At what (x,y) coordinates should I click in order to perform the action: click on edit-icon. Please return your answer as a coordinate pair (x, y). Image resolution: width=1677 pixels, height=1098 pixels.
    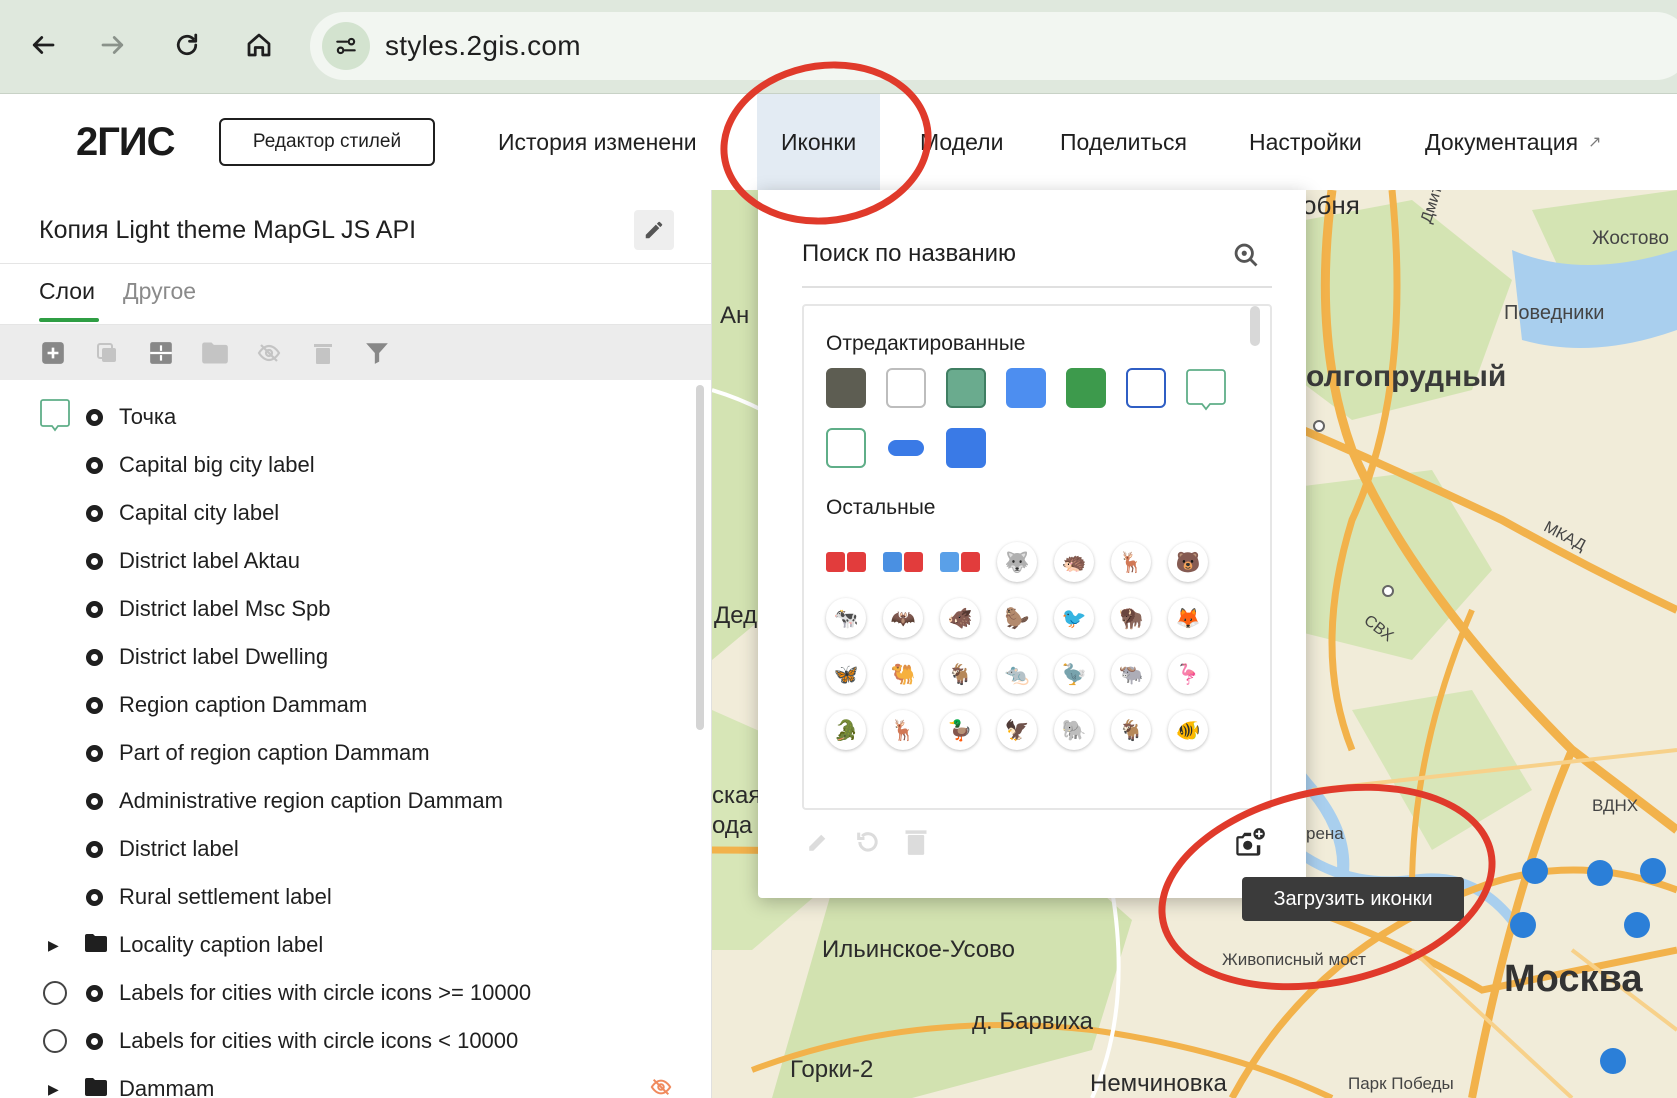
    Looking at the image, I should click on (819, 843).